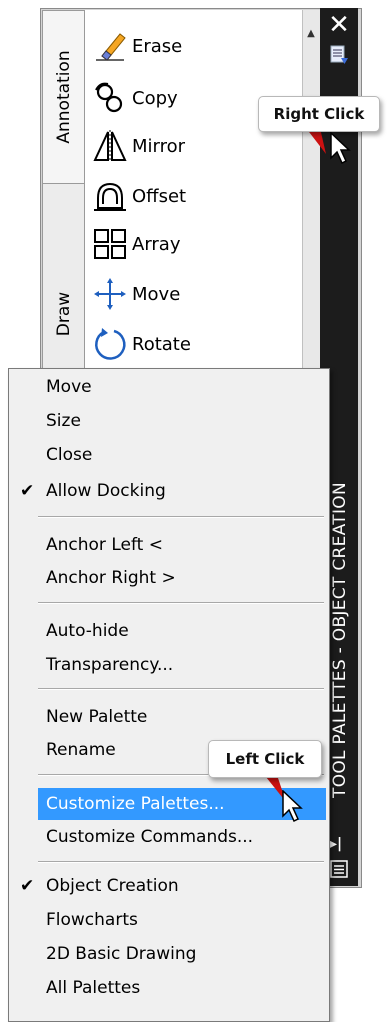 This screenshot has height=1022, width=387. What do you see at coordinates (27, 491) in the screenshot?
I see `allow-docking-checkmark-icon: ✔` at bounding box center [27, 491].